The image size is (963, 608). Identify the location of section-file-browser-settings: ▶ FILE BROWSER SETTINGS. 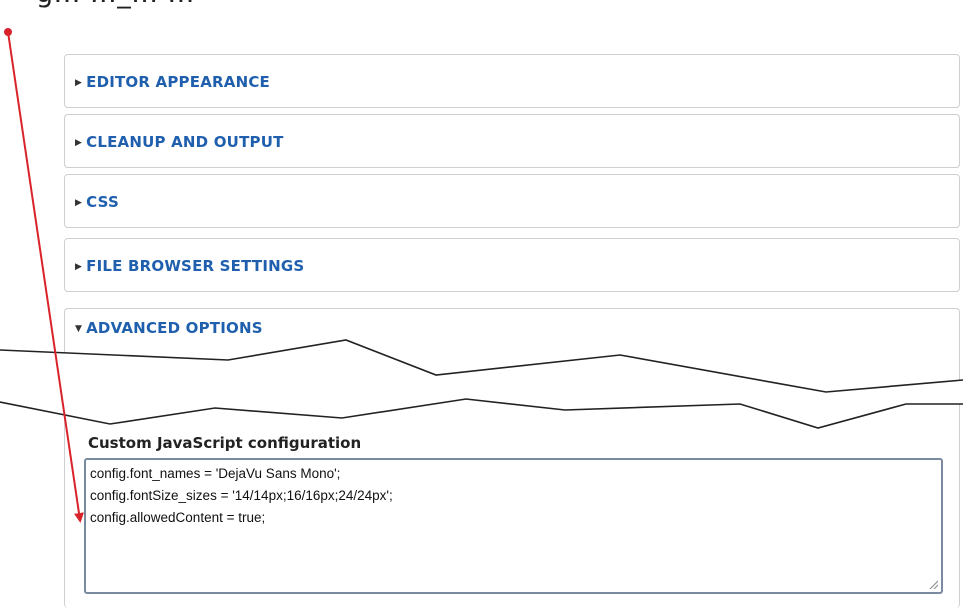
(512, 265).